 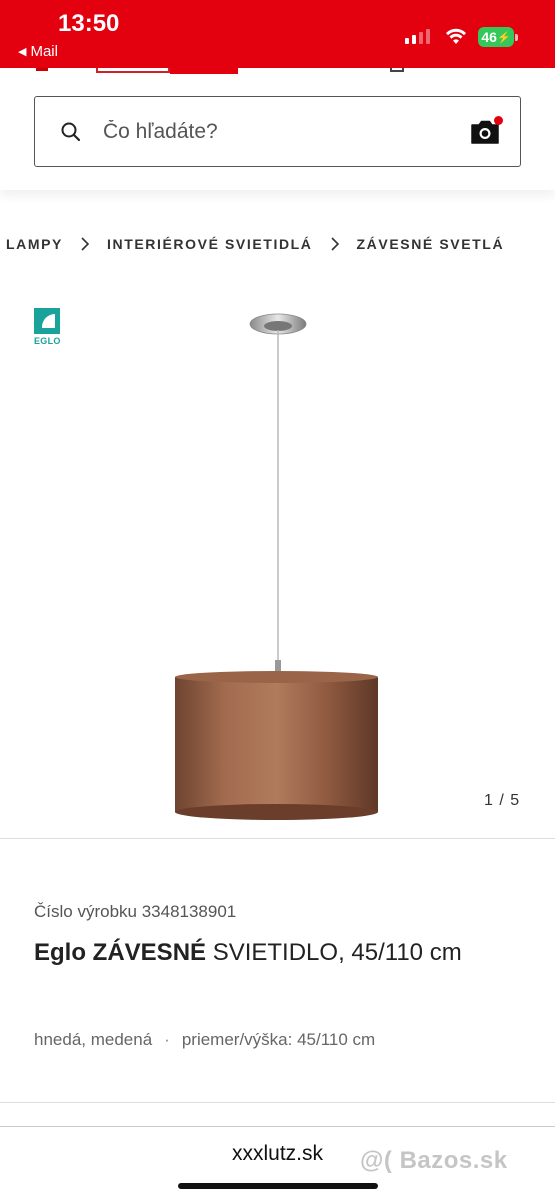 I want to click on product-title: Eglo ZÁVESNÉ SVIETIDLO, 45/110 cm, so click(x=269, y=952).